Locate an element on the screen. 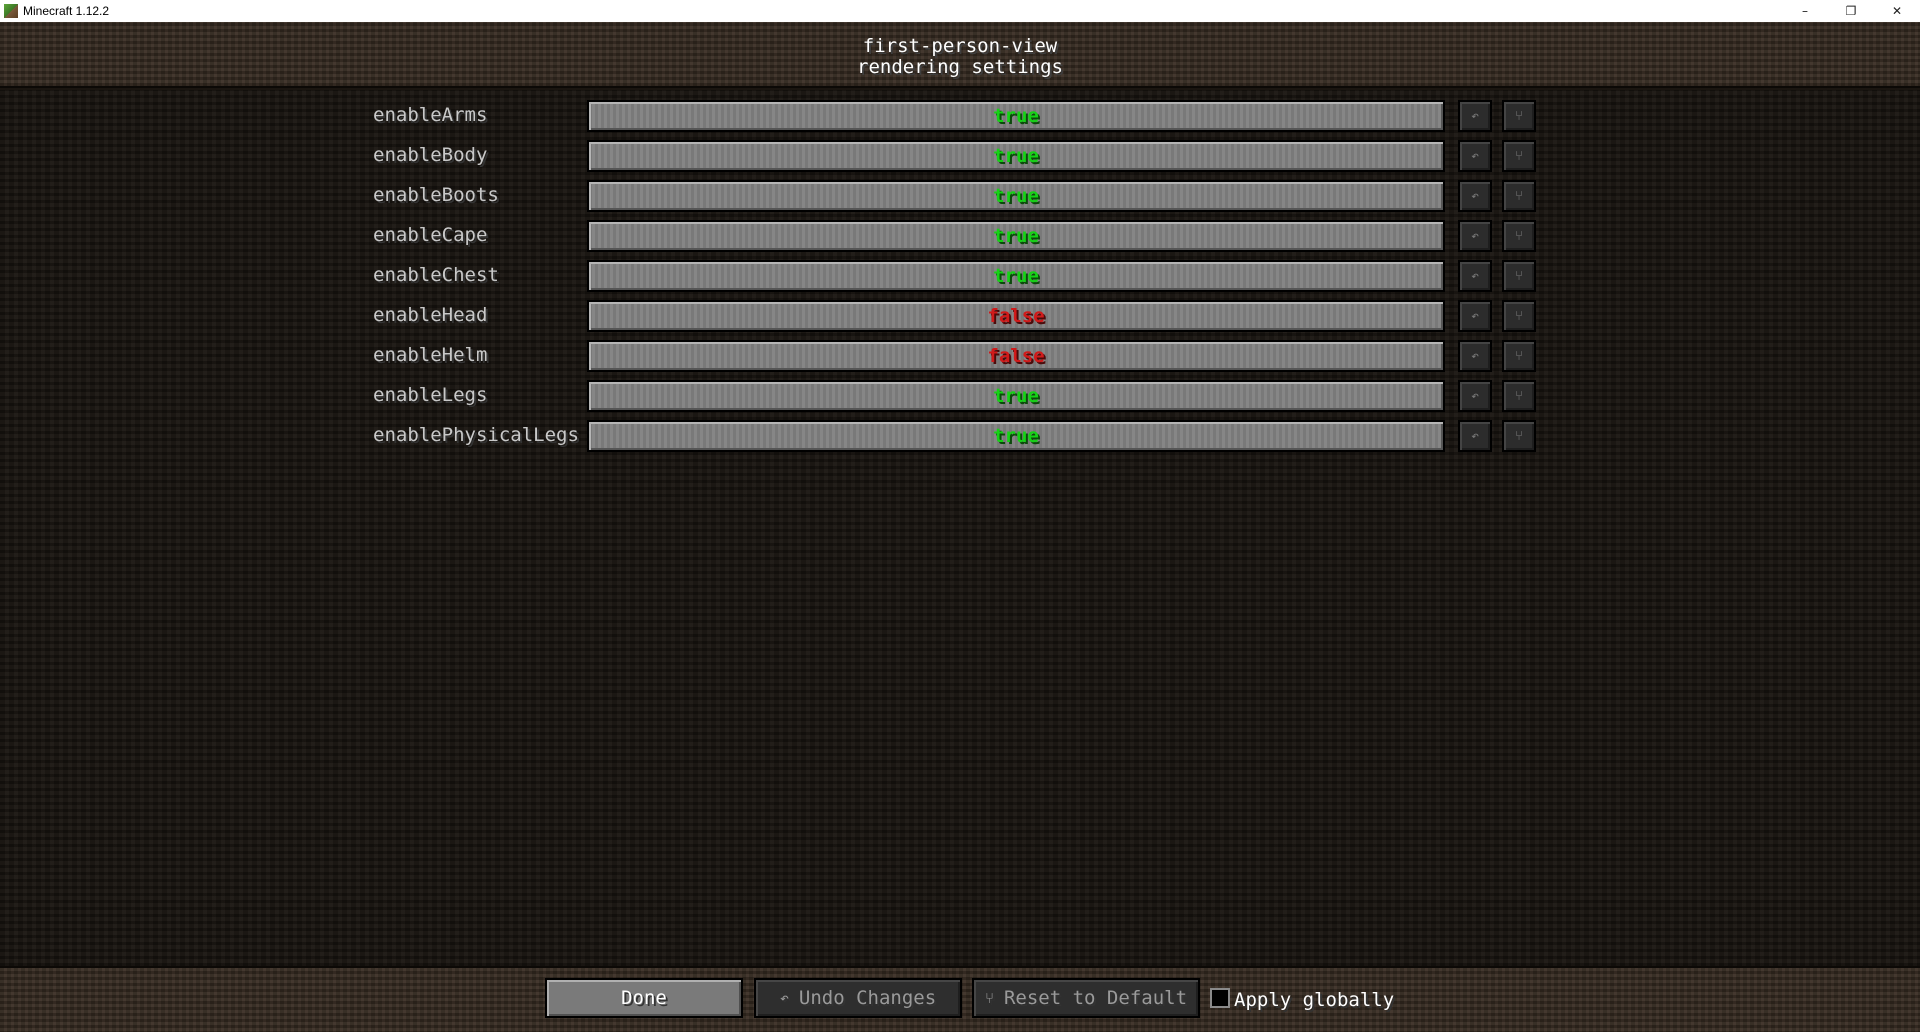  setting-label: enableLegs is located at coordinates (430, 395).